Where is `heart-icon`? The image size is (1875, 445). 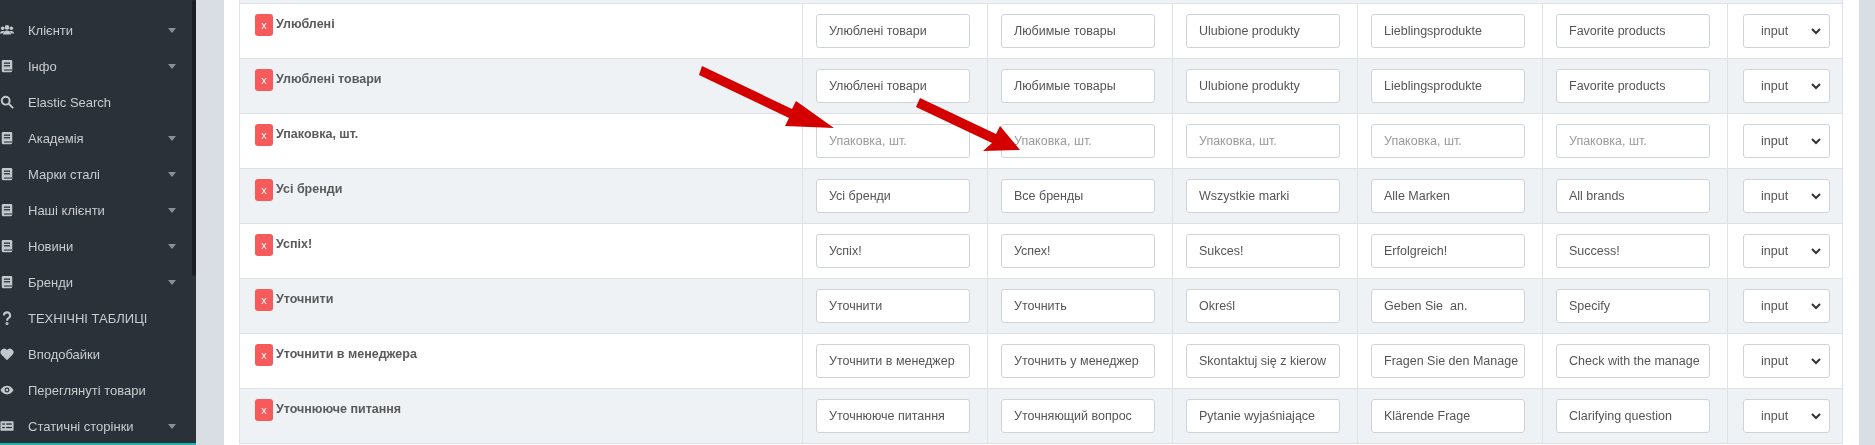 heart-icon is located at coordinates (7, 354).